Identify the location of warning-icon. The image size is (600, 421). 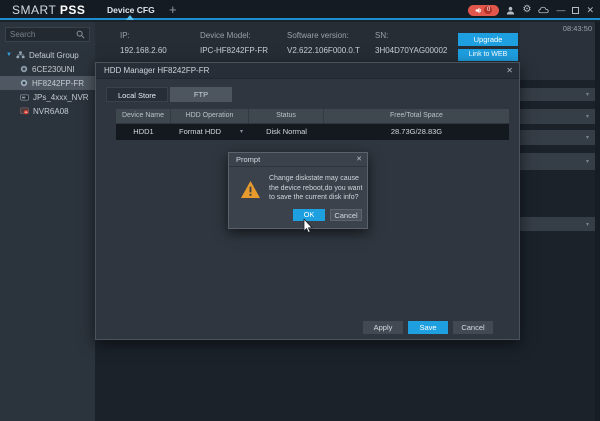
(250, 192).